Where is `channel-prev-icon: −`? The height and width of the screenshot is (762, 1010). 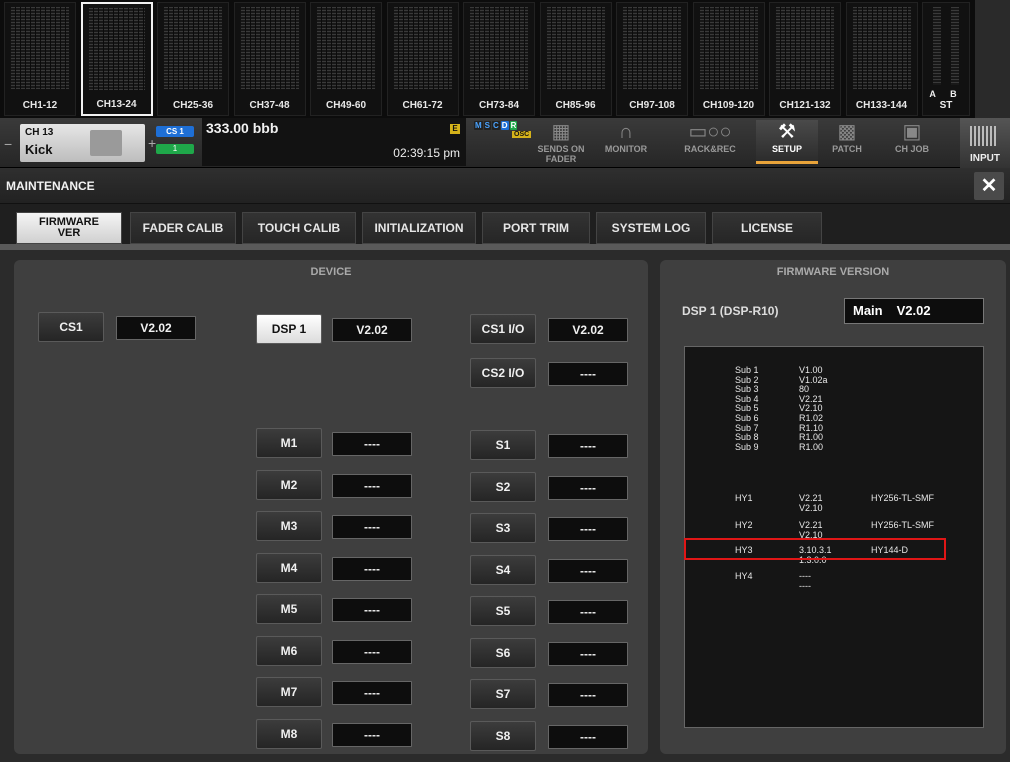
channel-prev-icon: − is located at coordinates (8, 144).